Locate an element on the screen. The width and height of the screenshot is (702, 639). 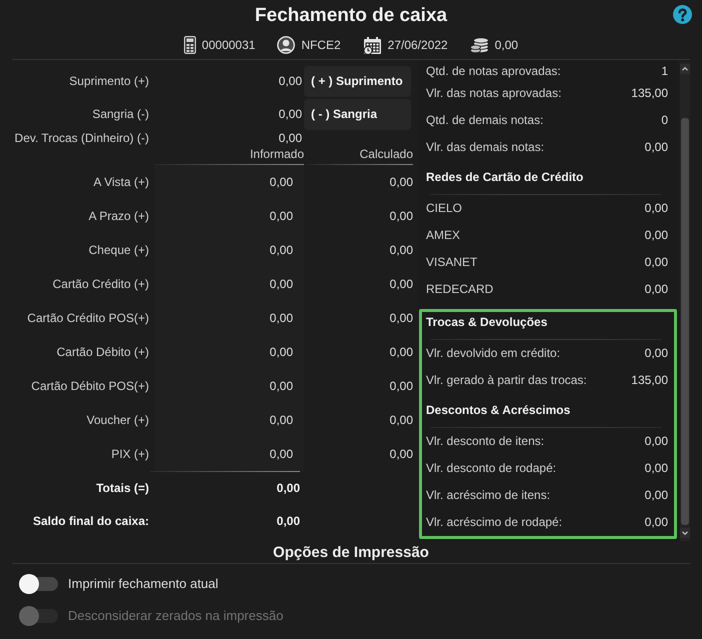
info-text: 0,00 is located at coordinates (506, 45).